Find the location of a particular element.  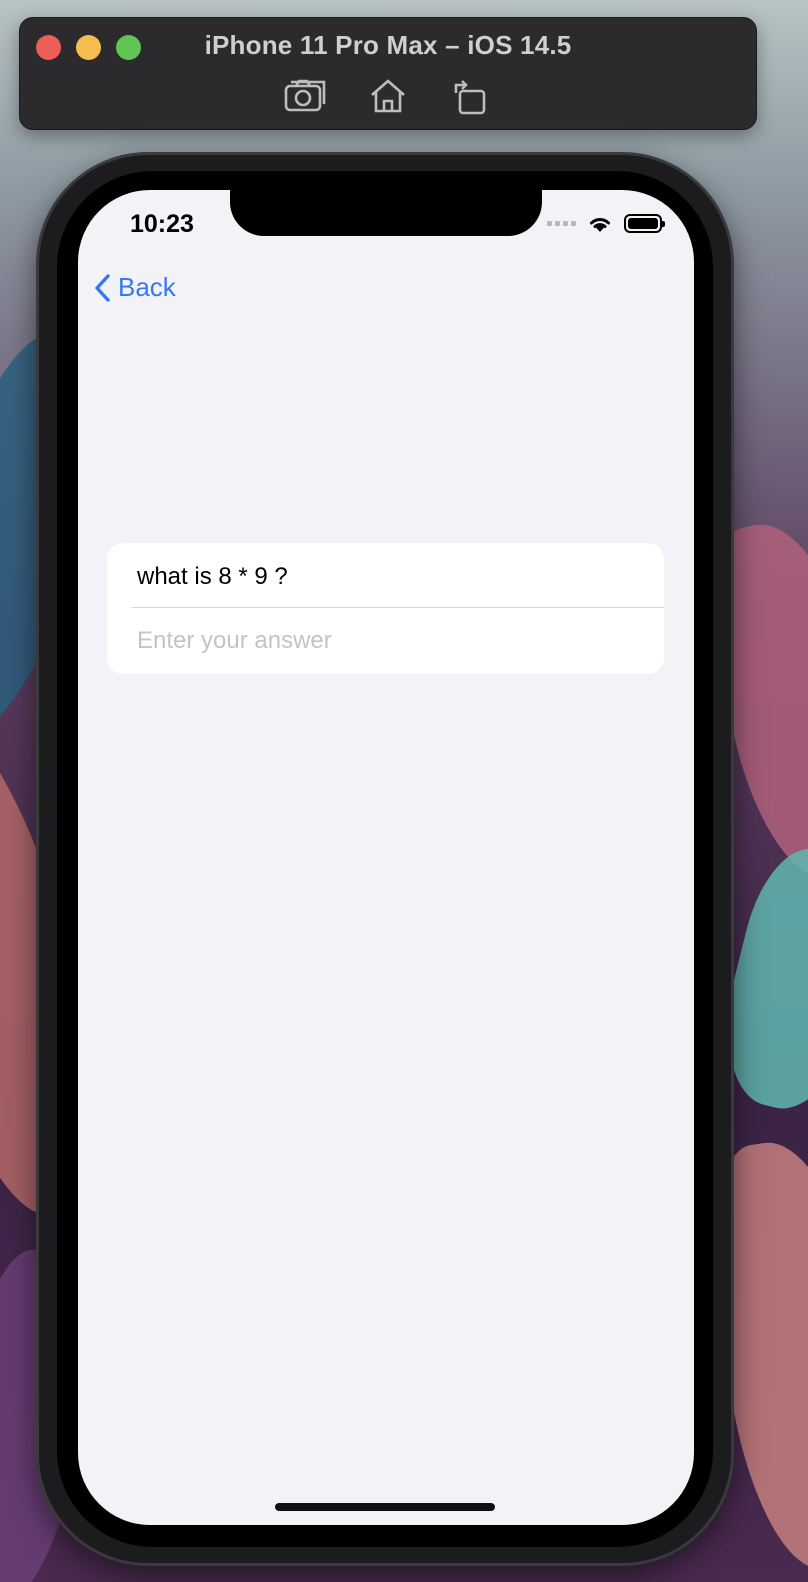

answer-input is located at coordinates (387, 641).